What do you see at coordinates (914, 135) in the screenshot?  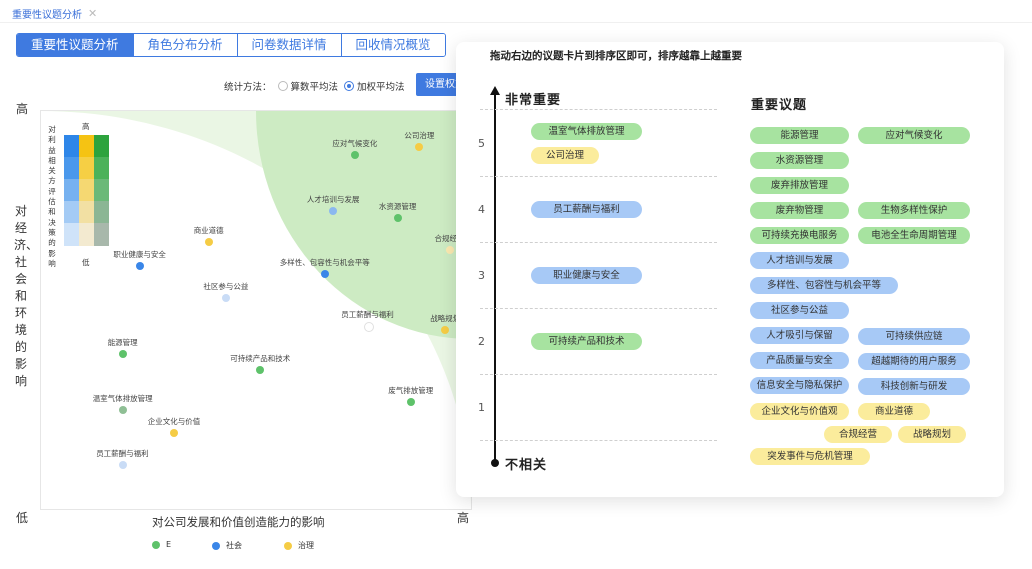 I see `issue-card: 应对气候变化` at bounding box center [914, 135].